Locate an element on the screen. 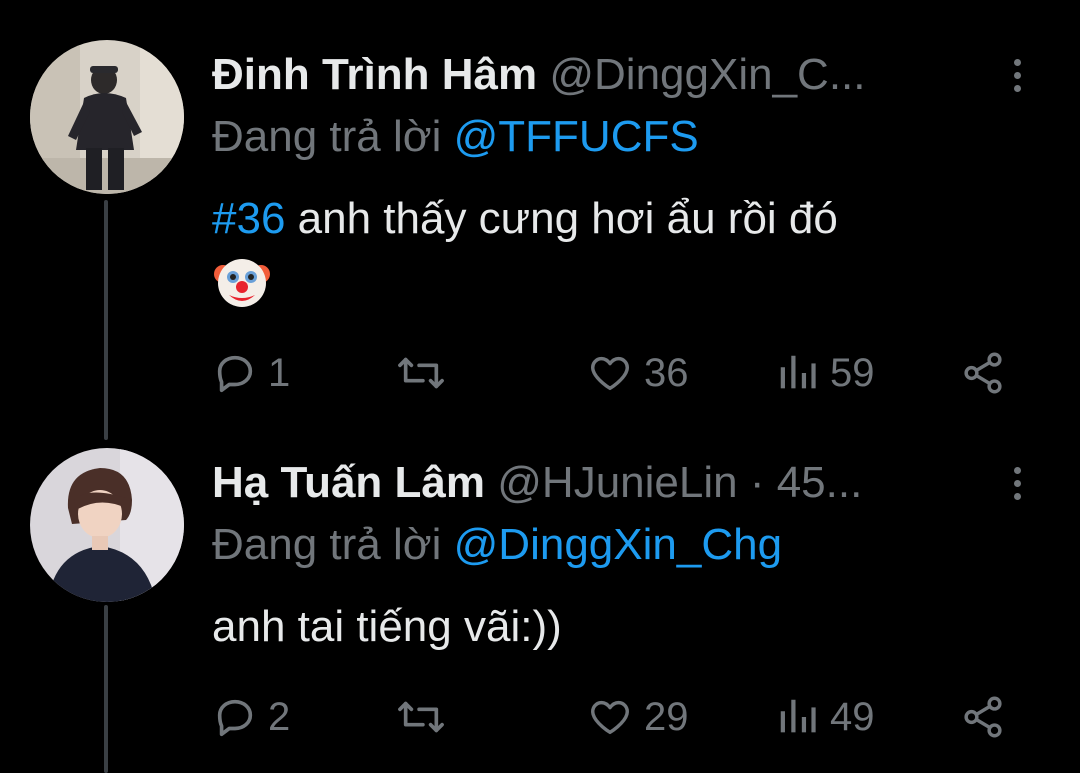  like-button: 36 is located at coordinates (637, 373).